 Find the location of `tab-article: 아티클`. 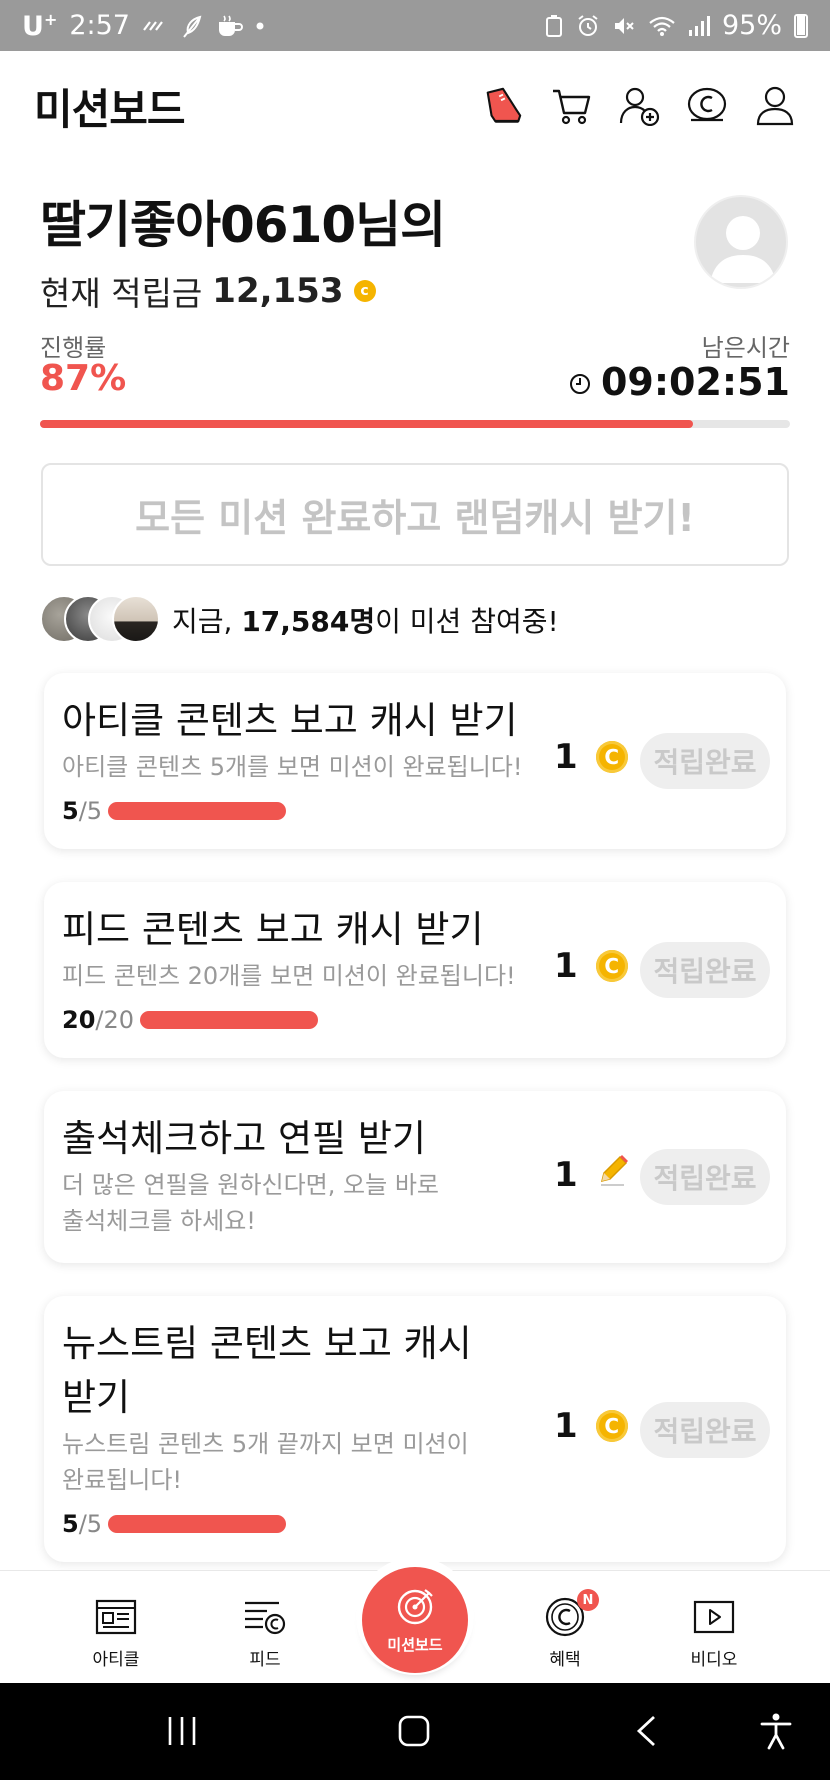

tab-article: 아티클 is located at coordinates (116, 1632).